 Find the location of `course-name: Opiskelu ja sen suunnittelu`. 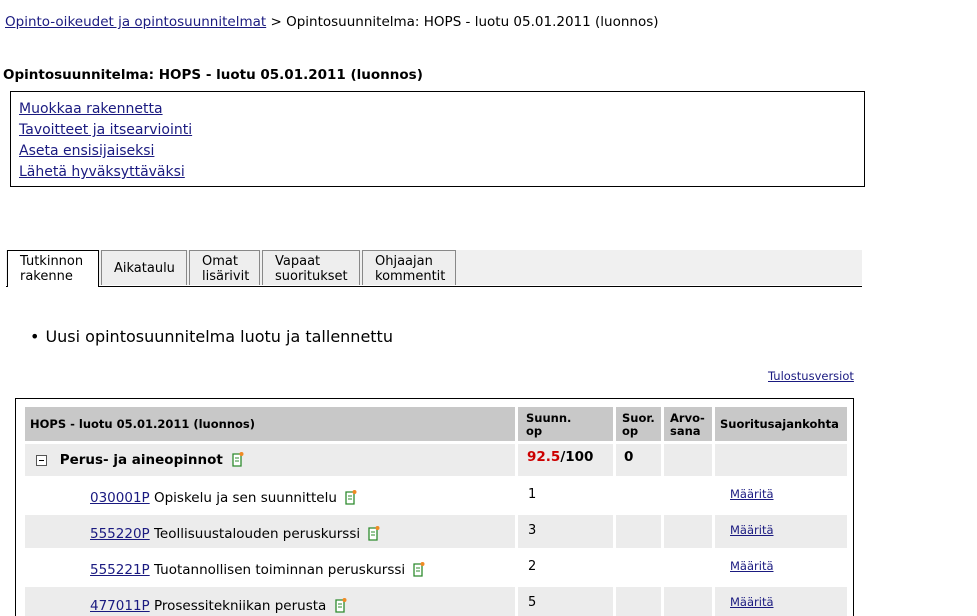

course-name: Opiskelu ja sen suunnittelu is located at coordinates (245, 498).